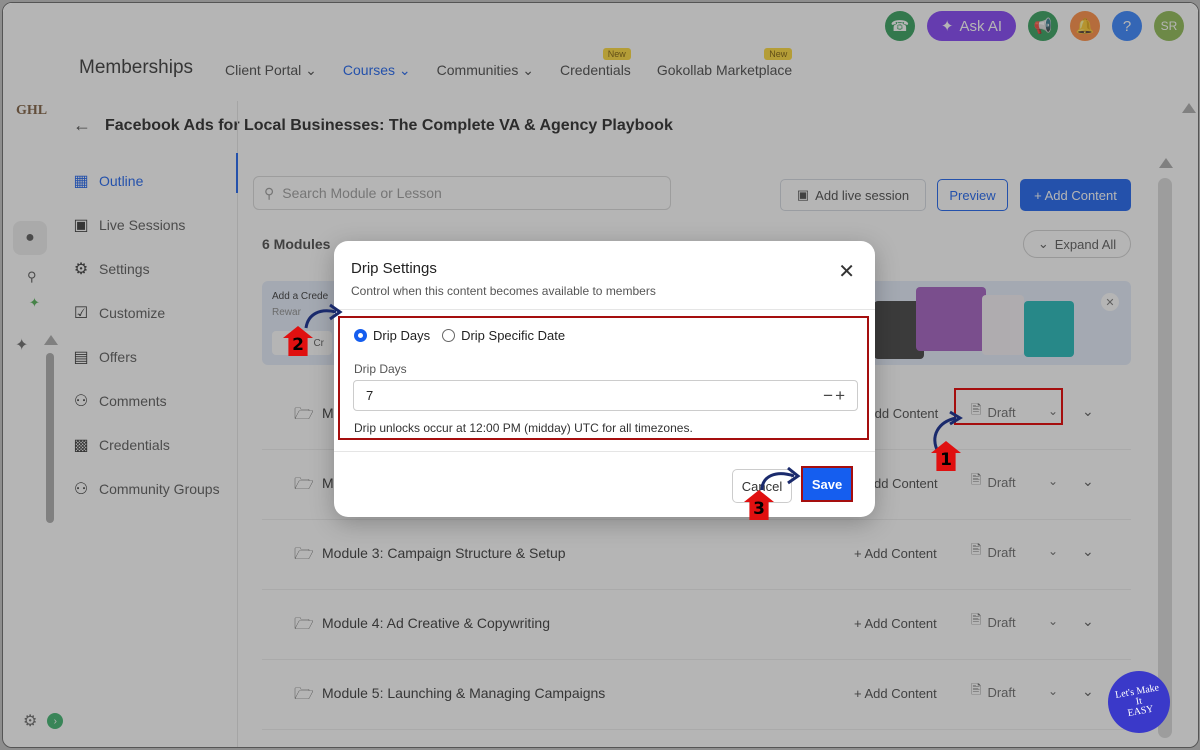  Describe the element at coordinates (513, 335) in the screenshot. I see `drip-specific-date-label: Drip Specific Date` at that location.